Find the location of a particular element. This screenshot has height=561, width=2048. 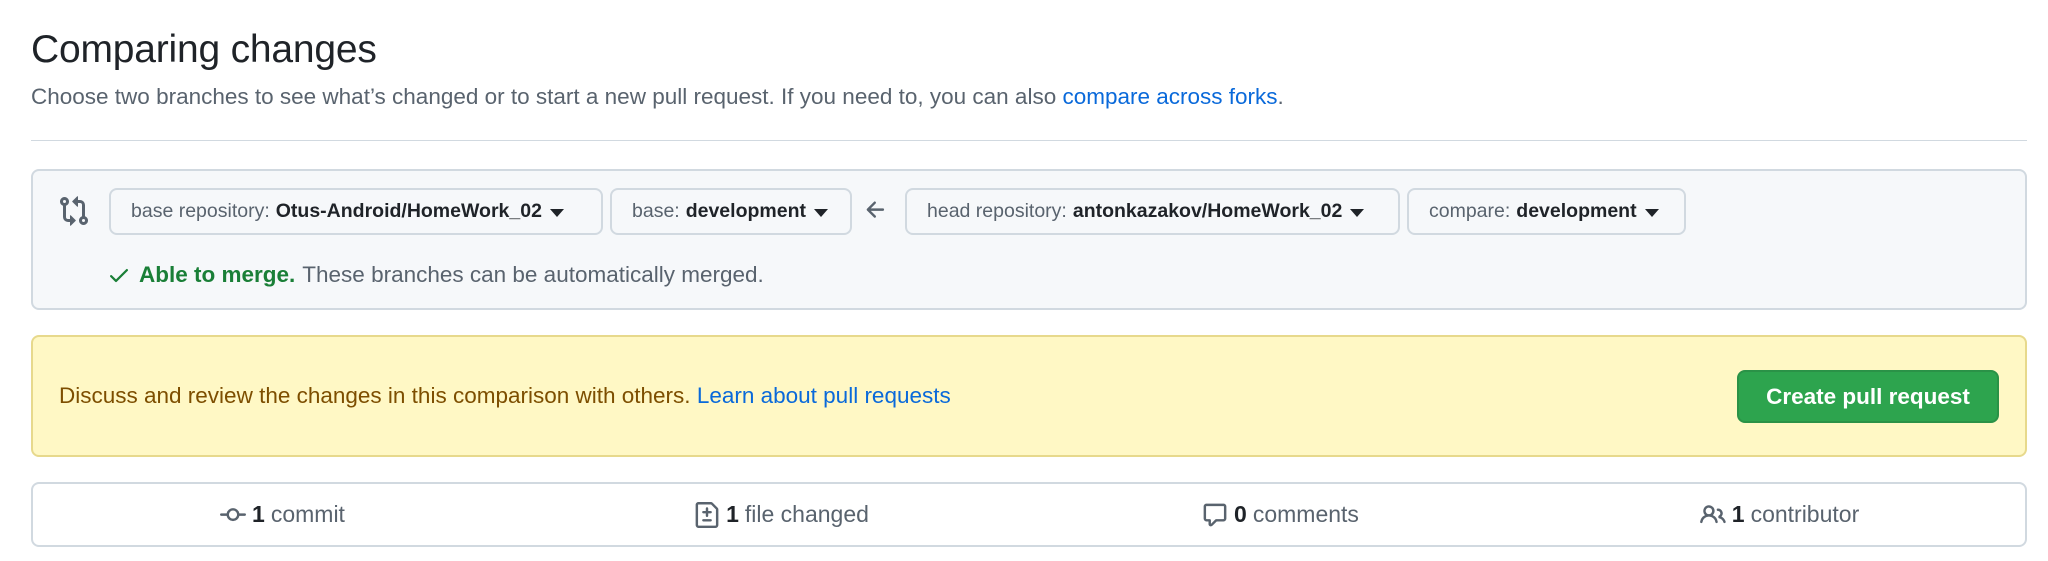

comments-label: comments is located at coordinates (1305, 514).